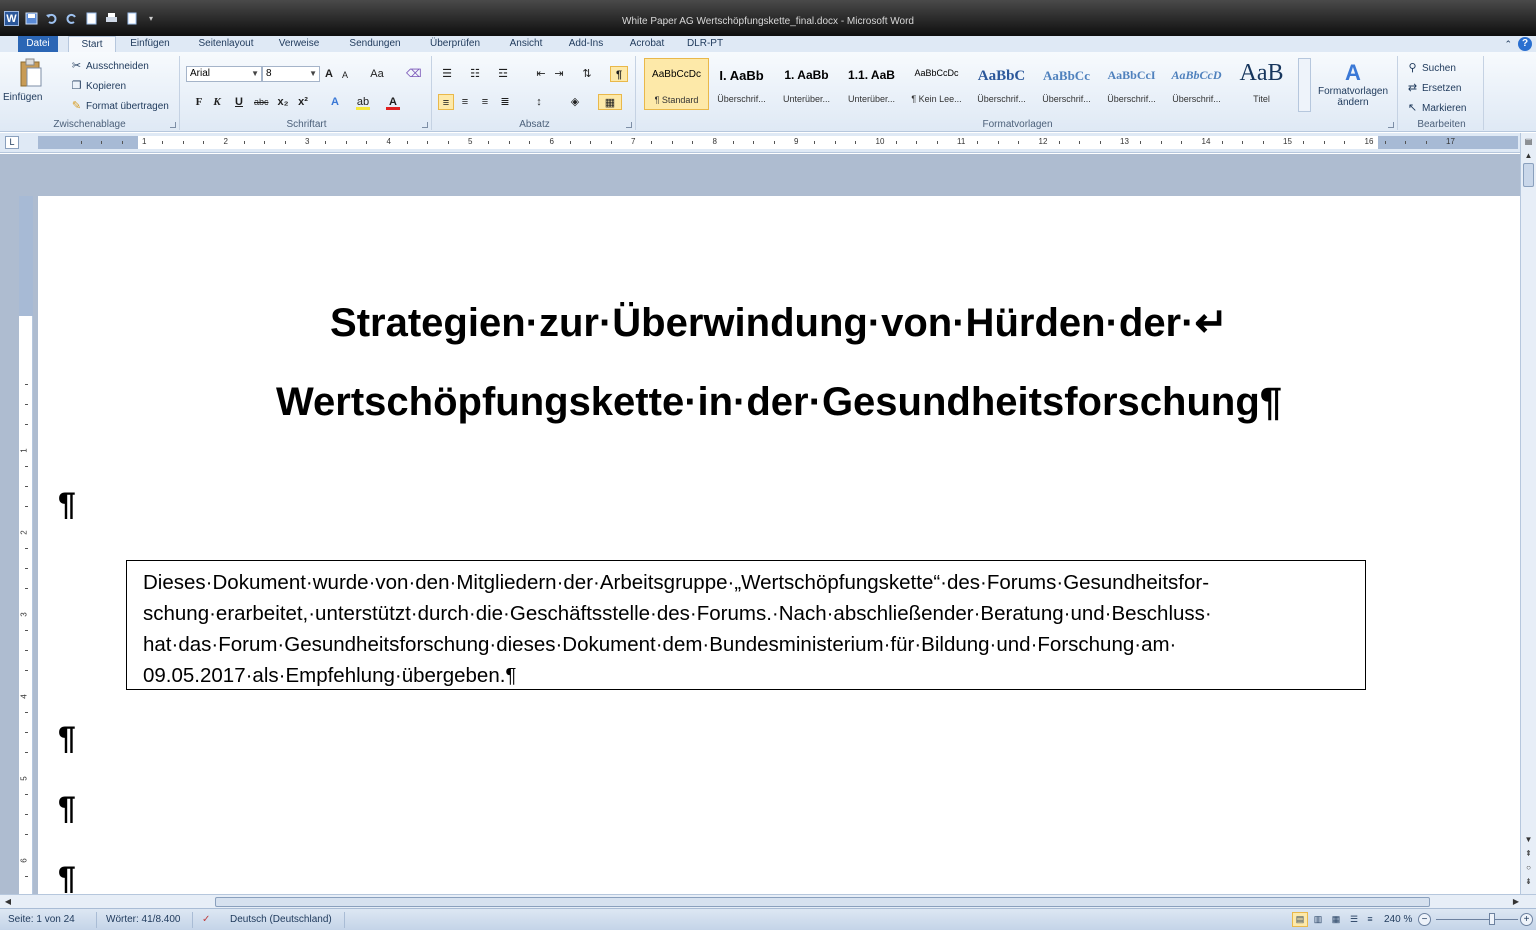 The image size is (1536, 930). What do you see at coordinates (475, 74) in the screenshot?
I see `numbering-icon: ☷` at bounding box center [475, 74].